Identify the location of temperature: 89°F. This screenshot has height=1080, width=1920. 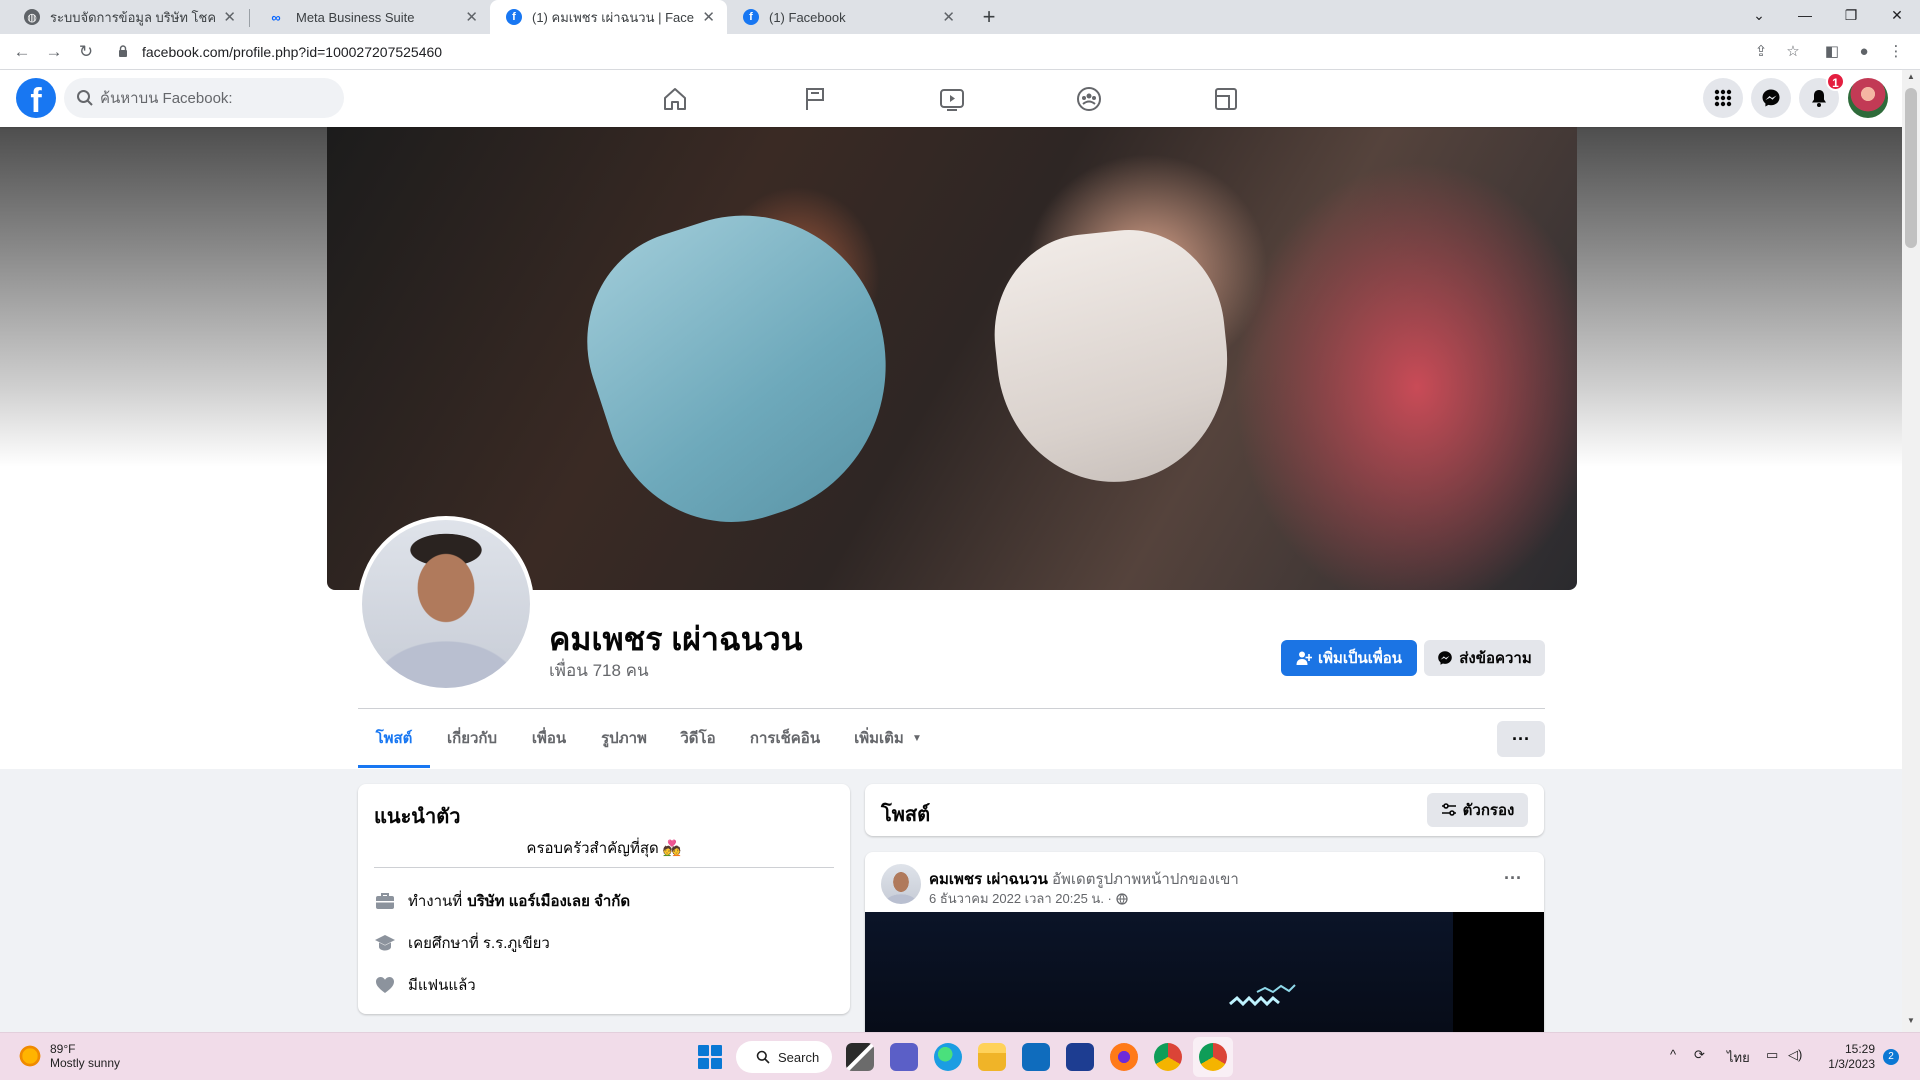
(63, 1049).